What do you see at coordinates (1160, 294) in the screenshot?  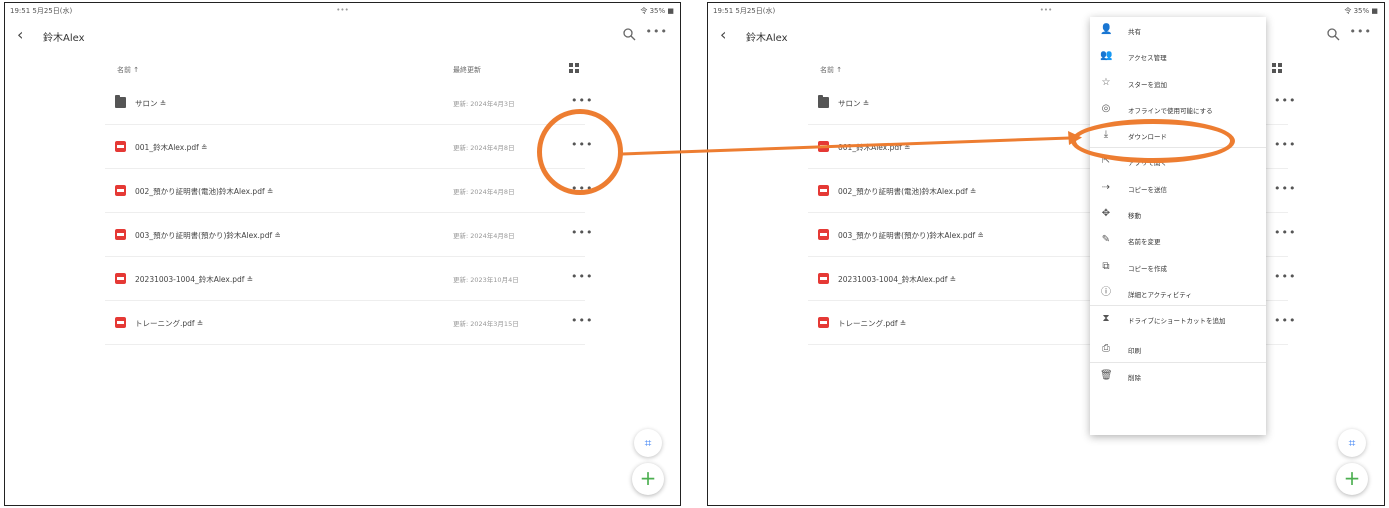 I see `menu-item-label: 詳細とアクティビティ` at bounding box center [1160, 294].